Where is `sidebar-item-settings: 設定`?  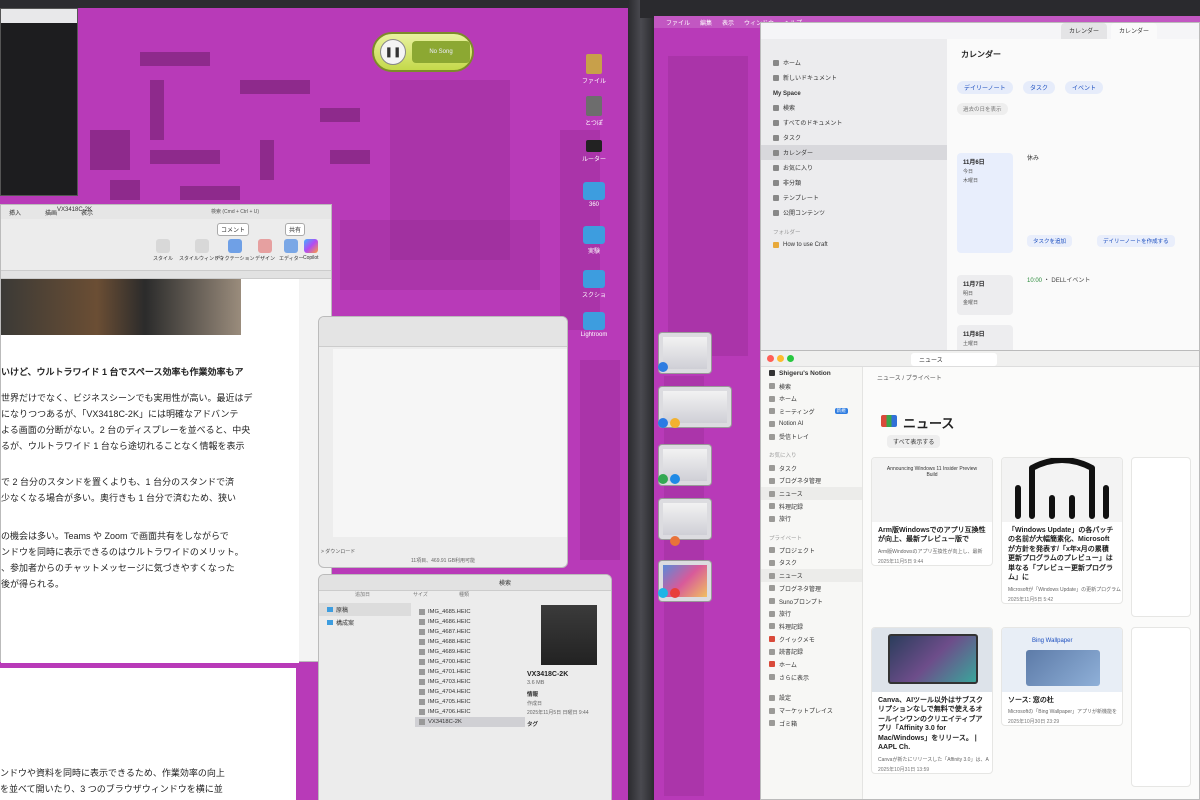 sidebar-item-settings: 設定 is located at coordinates (811, 698).